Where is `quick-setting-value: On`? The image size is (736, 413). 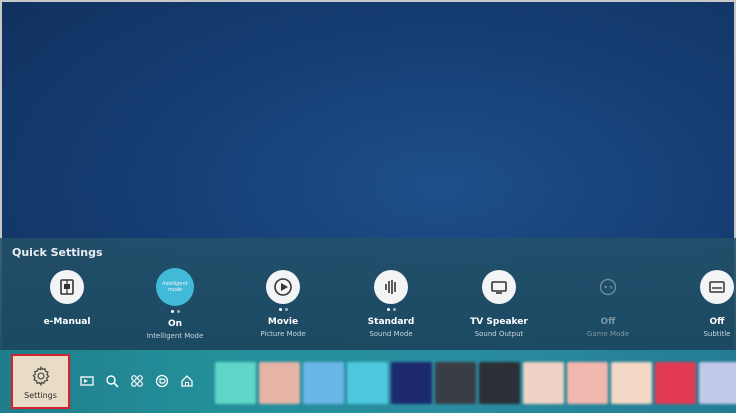
quick-setting-value: On is located at coordinates (175, 324).